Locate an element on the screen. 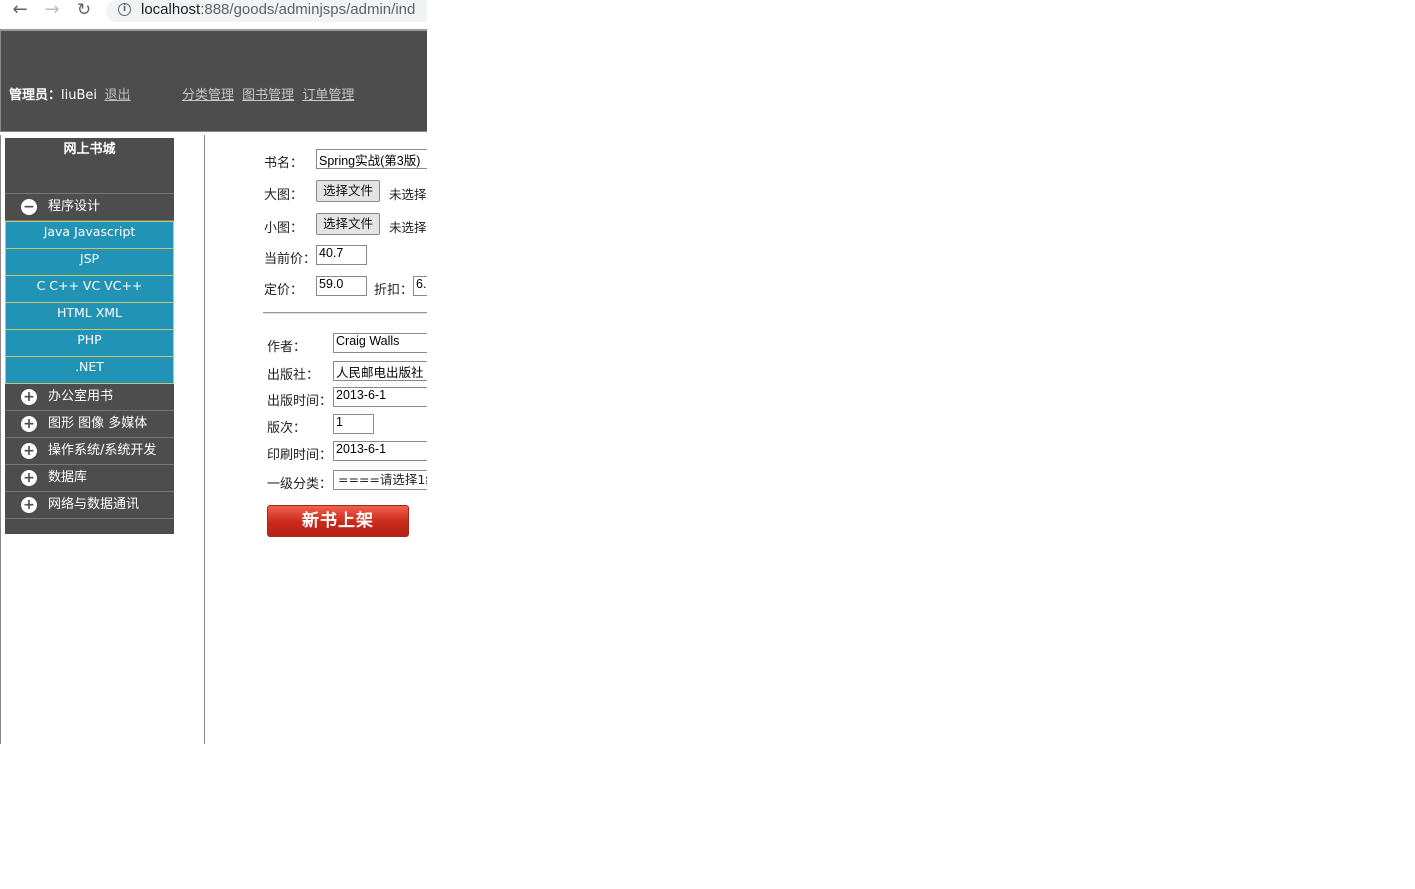 This screenshot has height=889, width=1415. discount-label: 折扣： is located at coordinates (394, 290).